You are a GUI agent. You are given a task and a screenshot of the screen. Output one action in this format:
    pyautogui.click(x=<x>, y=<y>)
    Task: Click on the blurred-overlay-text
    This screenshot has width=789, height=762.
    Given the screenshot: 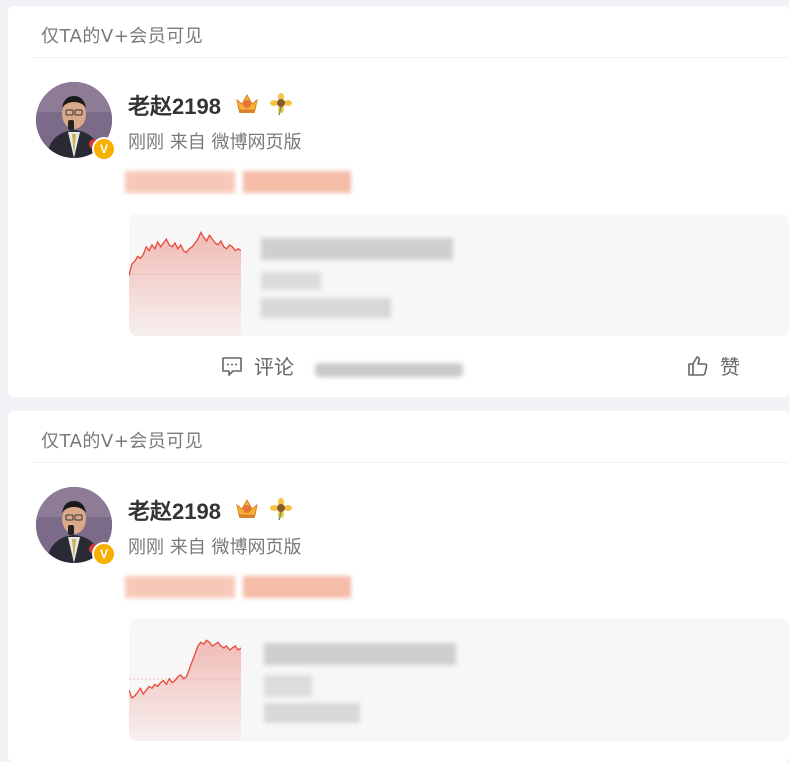 What is the action you would take?
    pyautogui.click(x=389, y=370)
    